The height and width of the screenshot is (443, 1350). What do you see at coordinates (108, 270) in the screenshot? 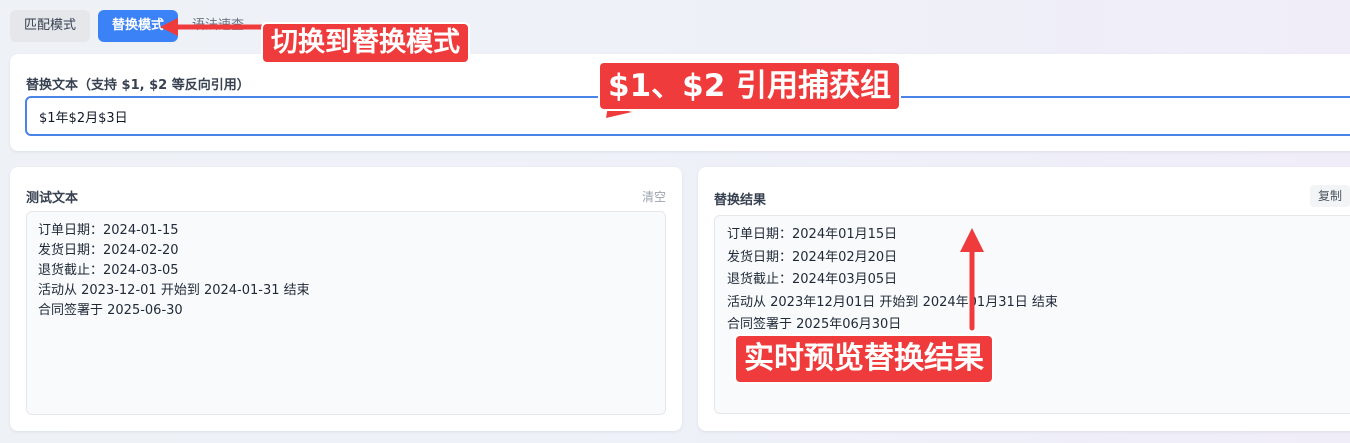
I see `test-text-line: 退货截止：2024-03-05` at bounding box center [108, 270].